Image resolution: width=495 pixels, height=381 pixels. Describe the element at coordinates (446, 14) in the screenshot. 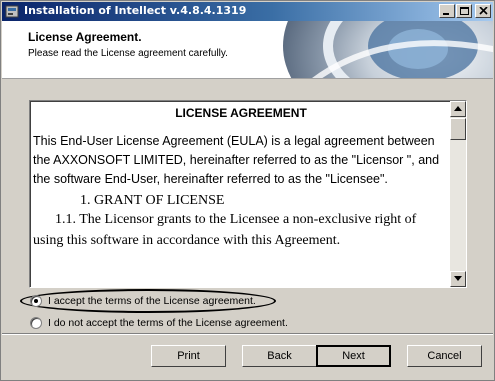

I see `minimize-icon` at that location.